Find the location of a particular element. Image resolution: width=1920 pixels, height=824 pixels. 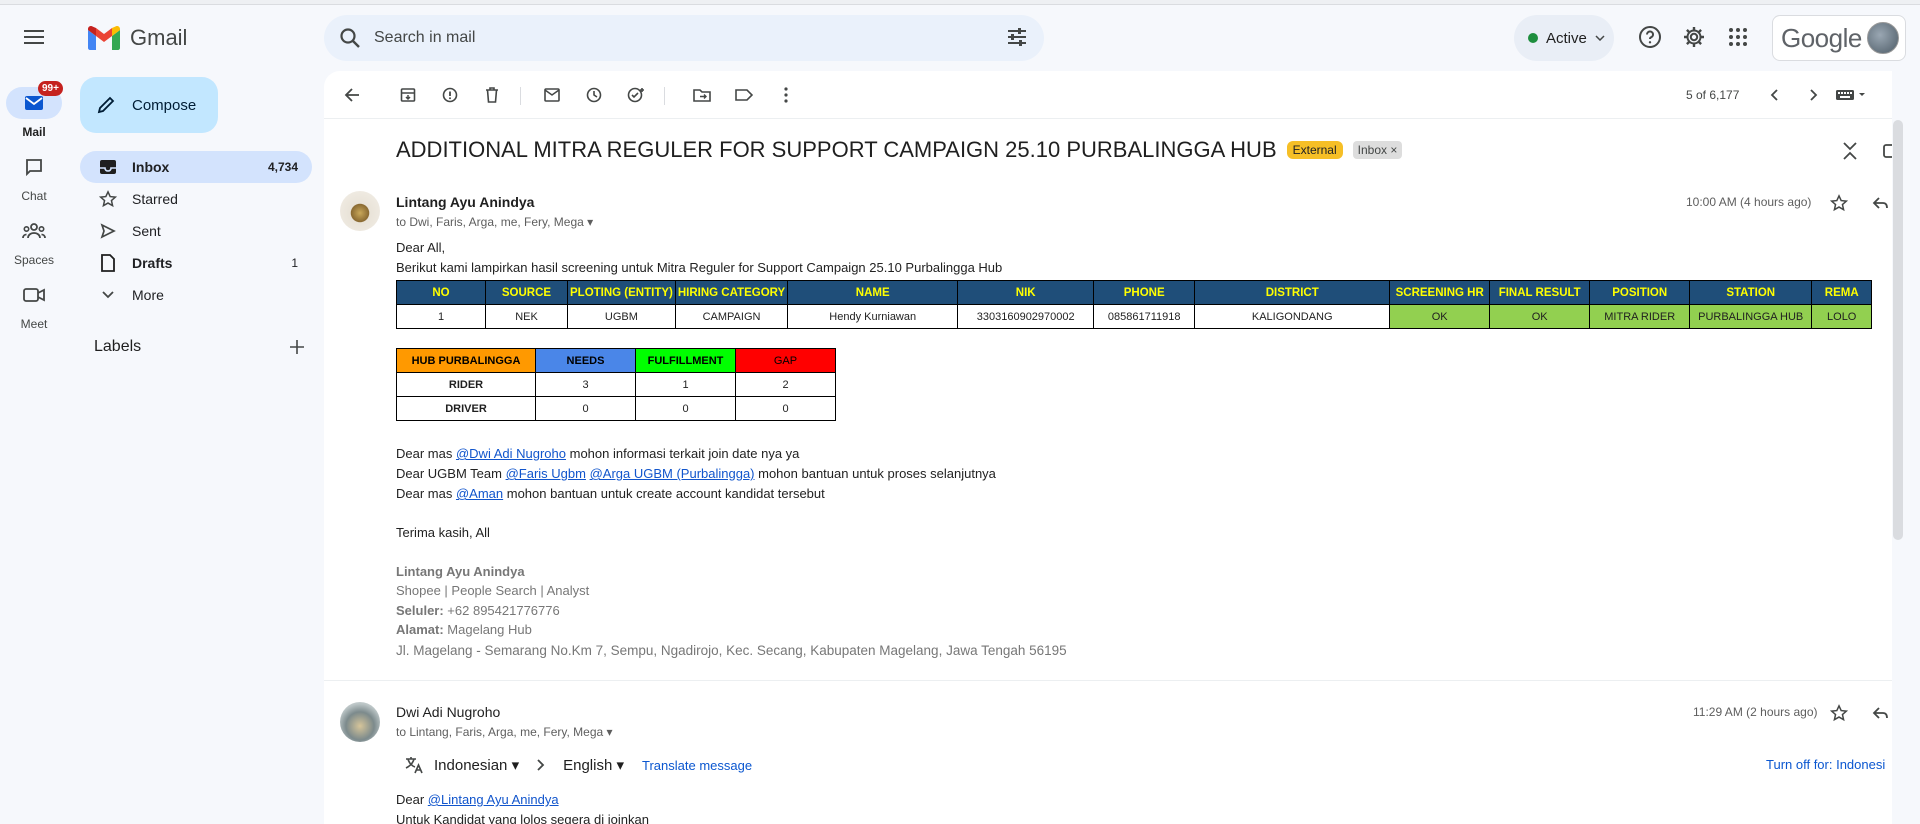

search-input is located at coordinates (674, 38).